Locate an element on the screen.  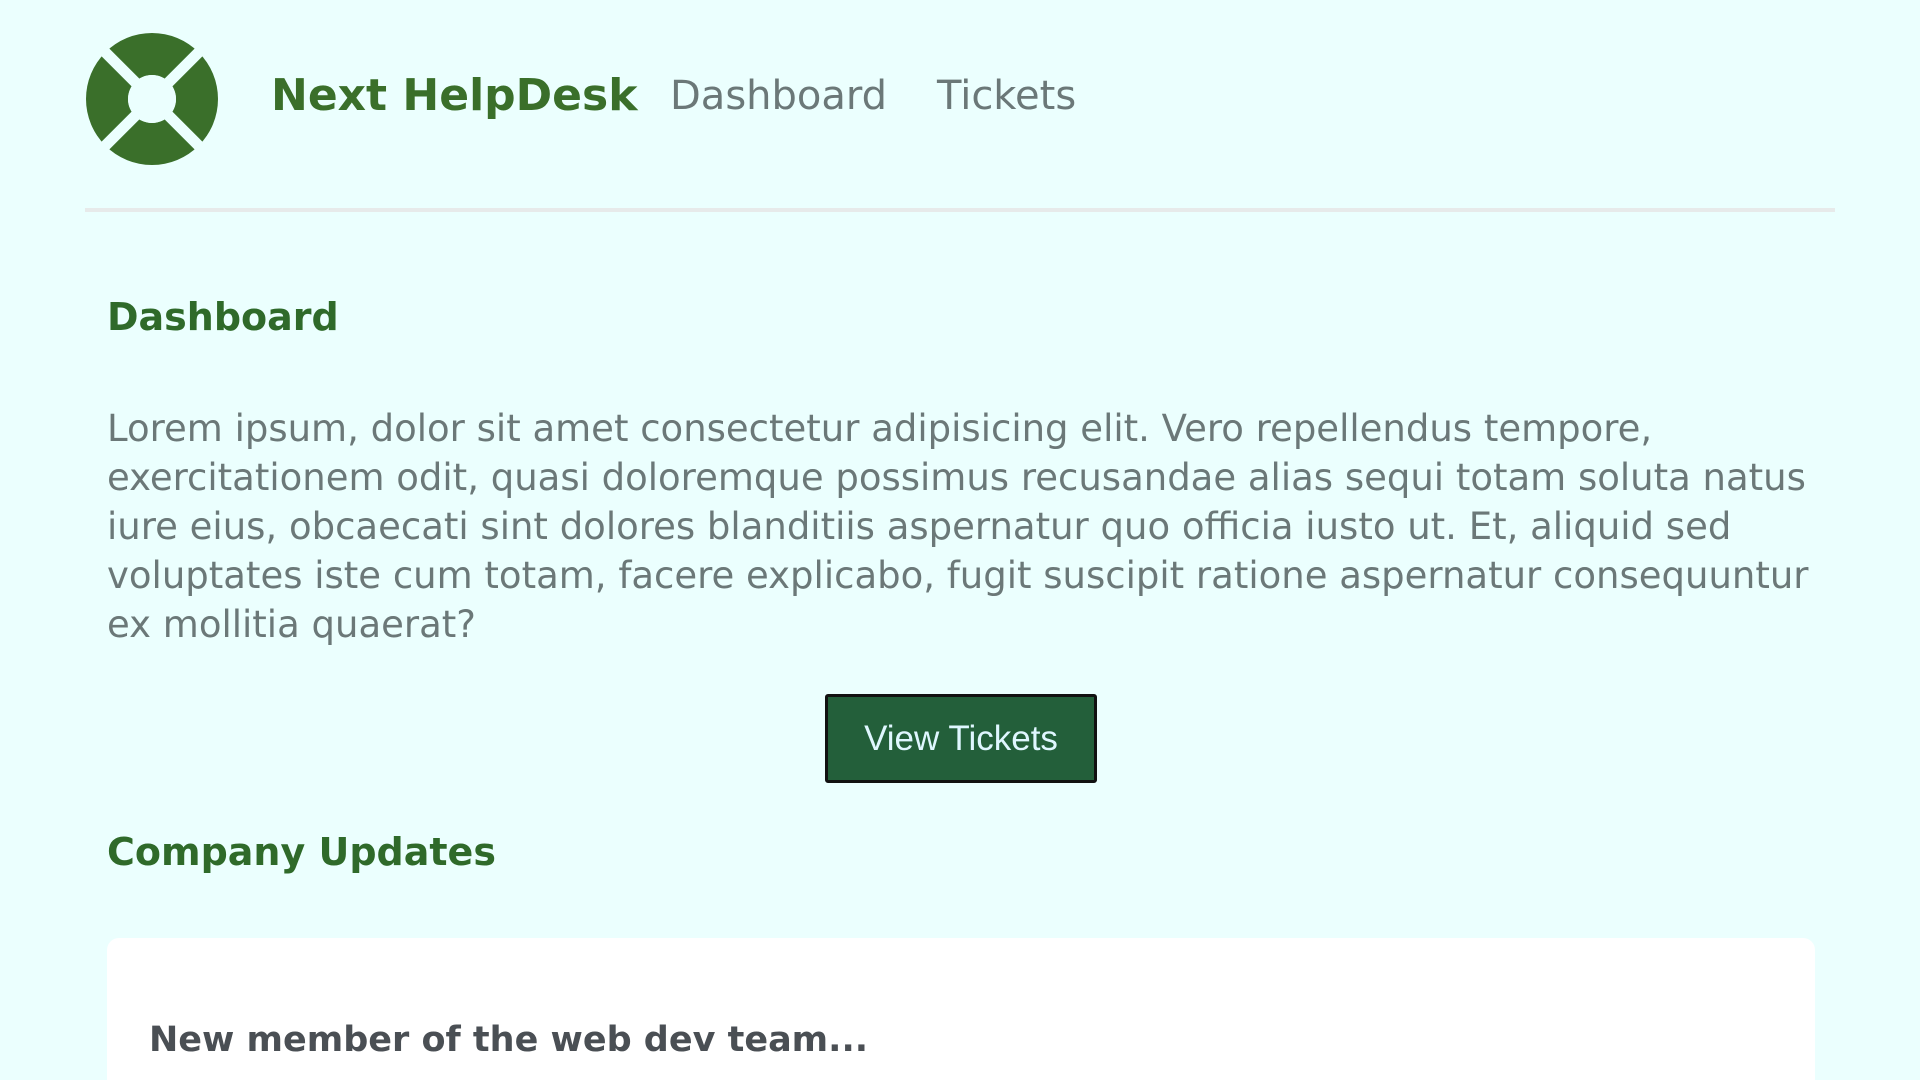
button-row: View Tickets is located at coordinates (961, 738).